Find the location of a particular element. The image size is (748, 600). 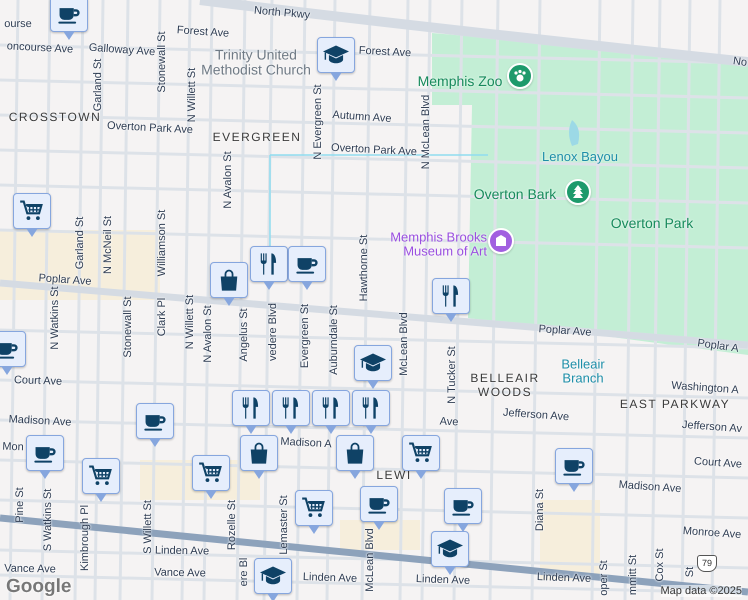

place-label: Memphis Brooks Museum of Art is located at coordinates (438, 244).